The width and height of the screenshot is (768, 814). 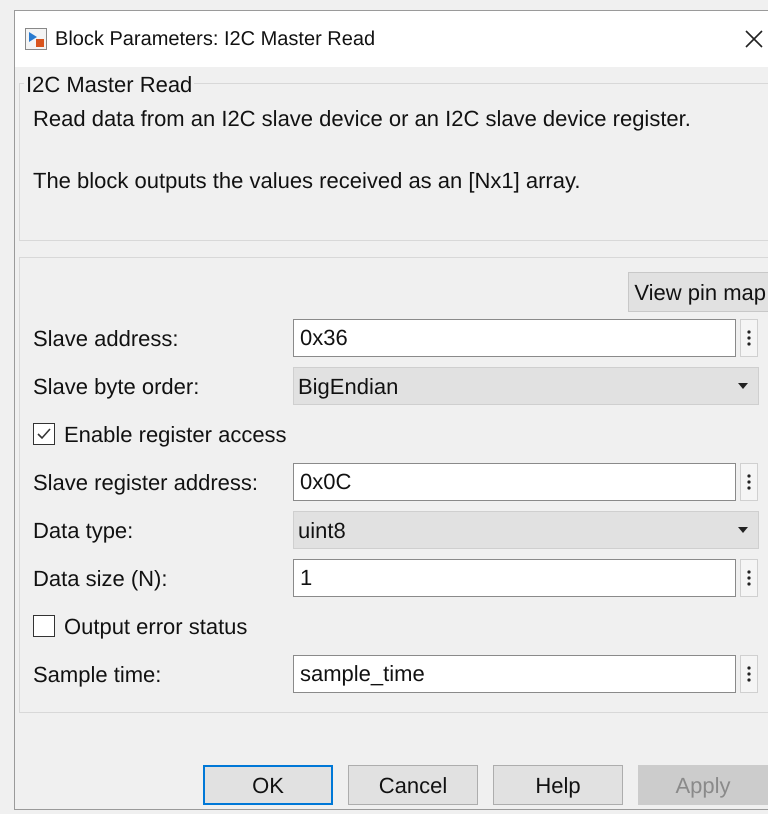 What do you see at coordinates (100, 578) in the screenshot?
I see `parameter-label: Data size (N):` at bounding box center [100, 578].